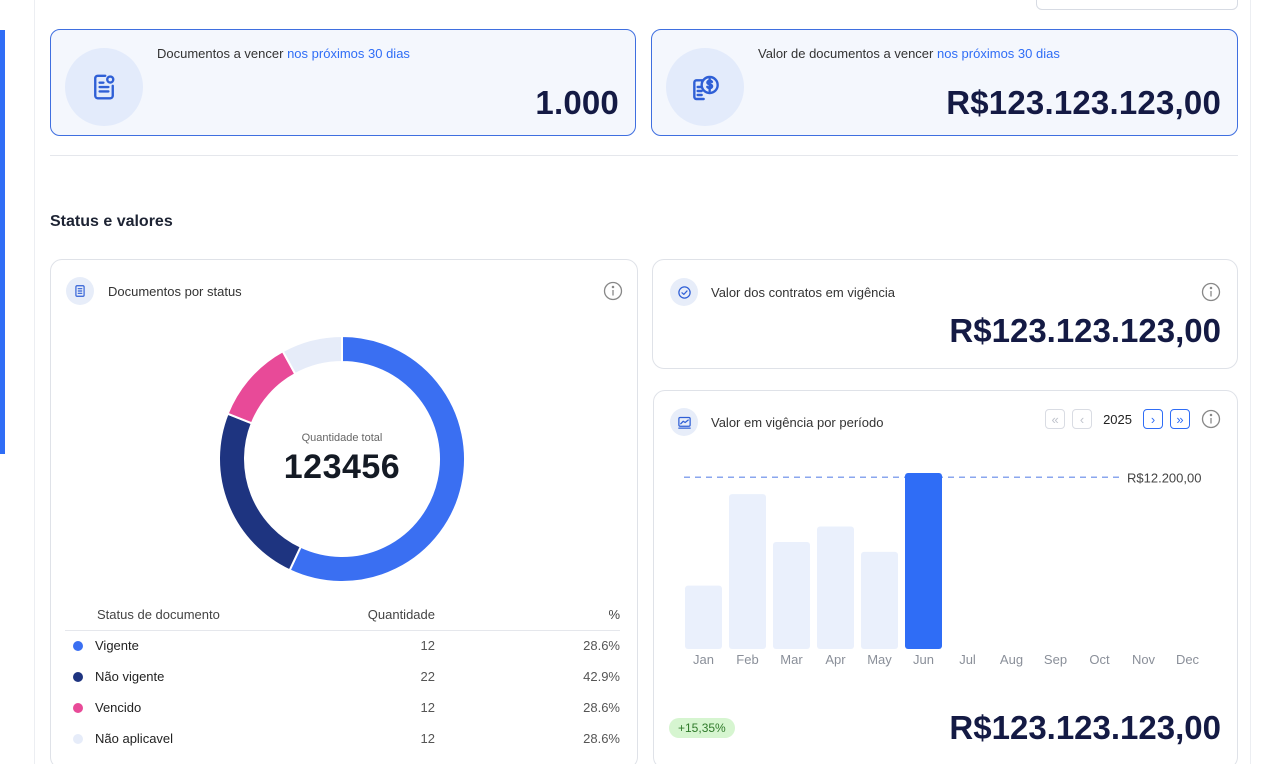  I want to click on right-divider, so click(1250, 382).